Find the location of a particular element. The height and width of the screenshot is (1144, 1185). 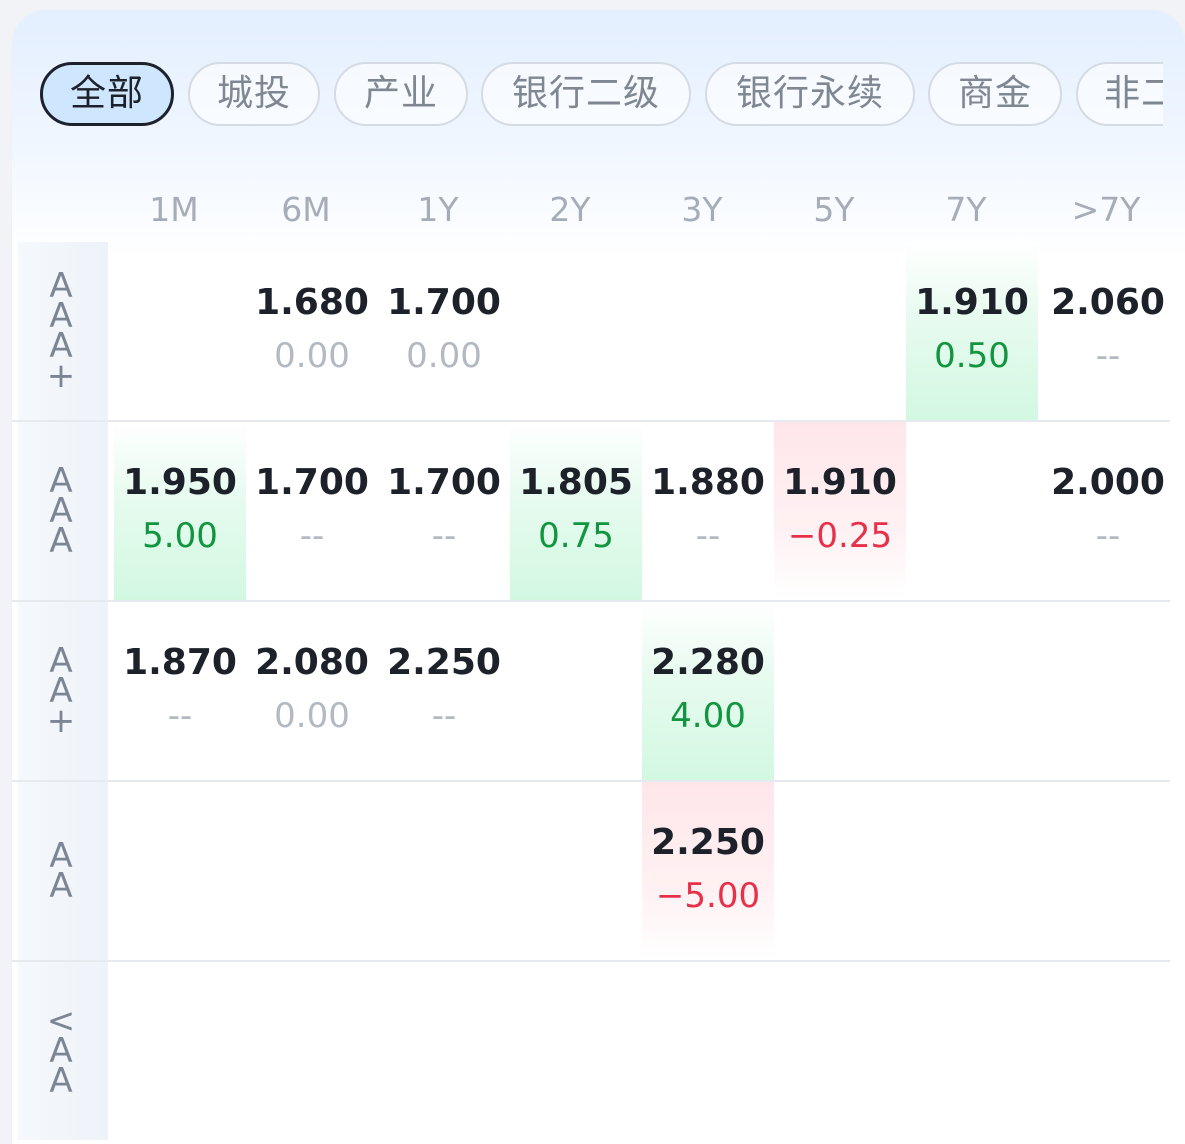

rating-label-cell: A A is located at coordinates (63, 871).